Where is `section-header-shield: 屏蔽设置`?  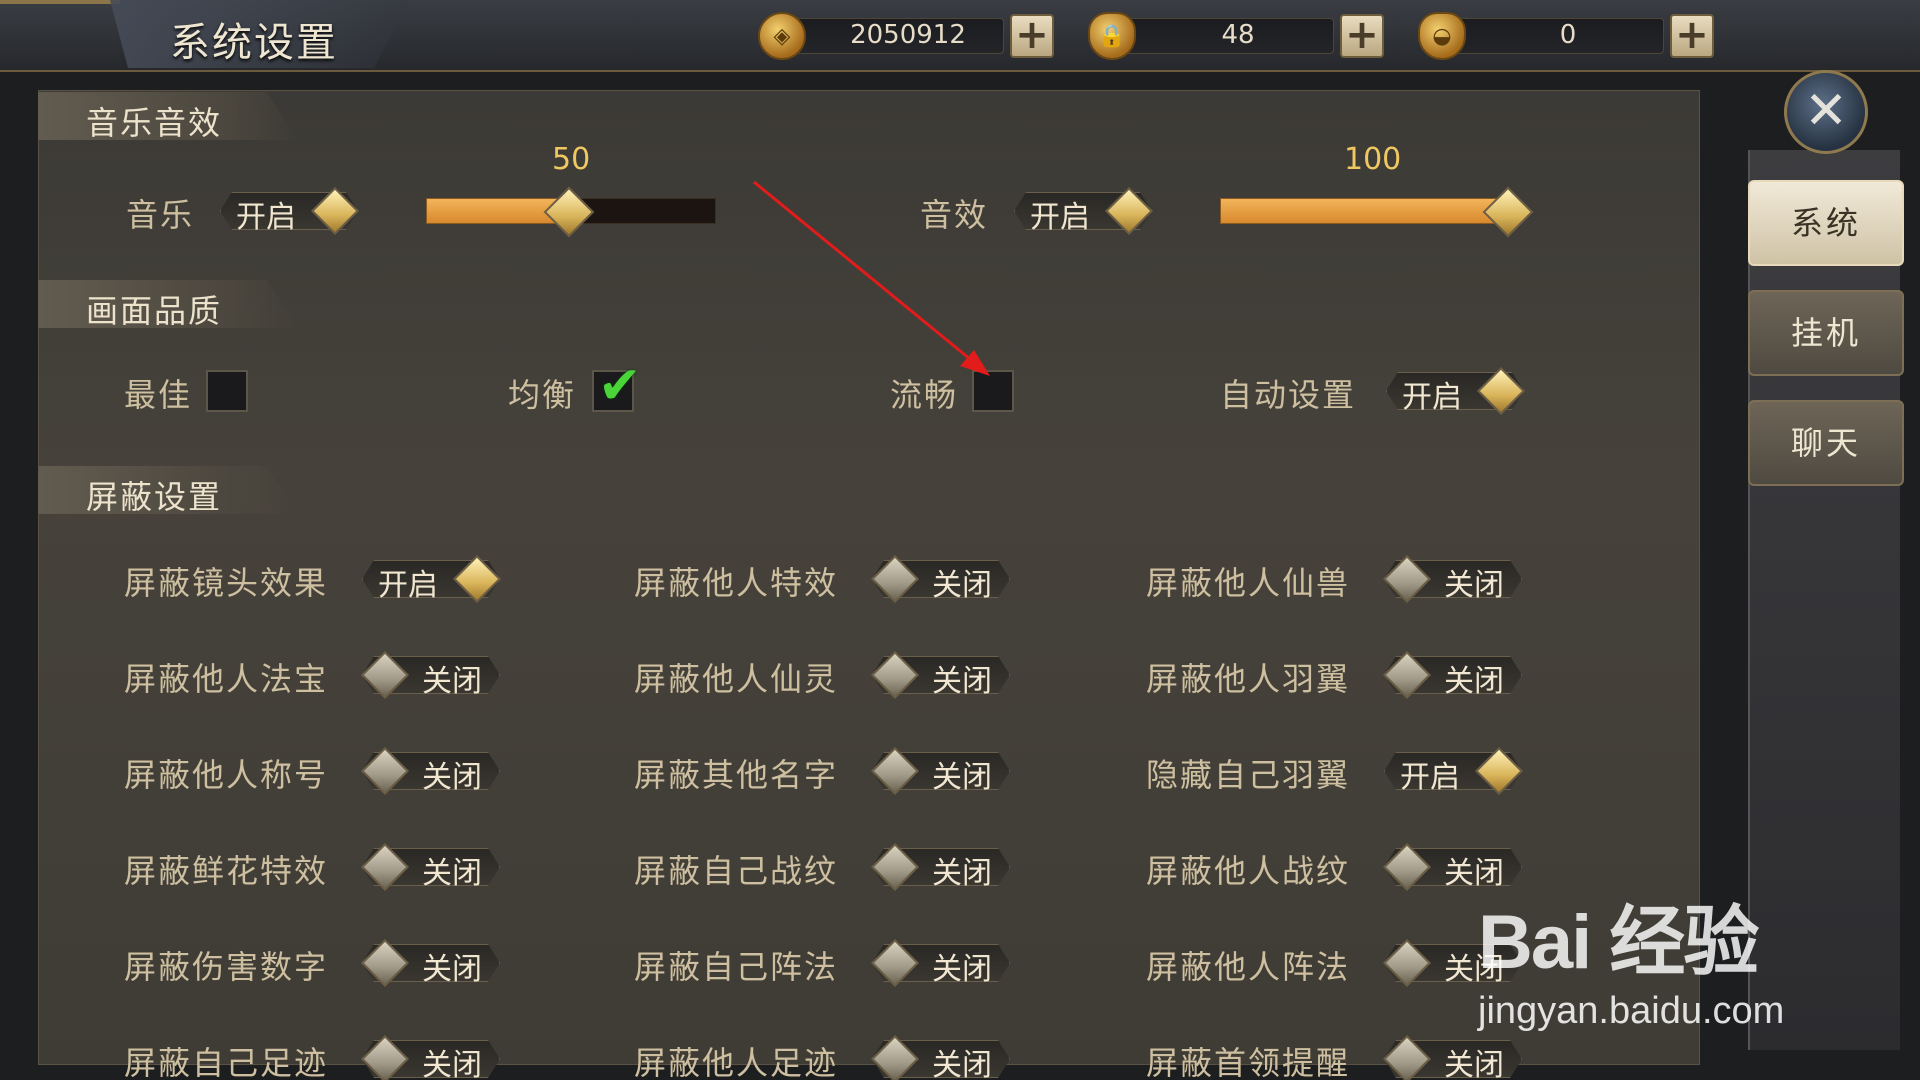 section-header-shield: 屏蔽设置 is located at coordinates (168, 490).